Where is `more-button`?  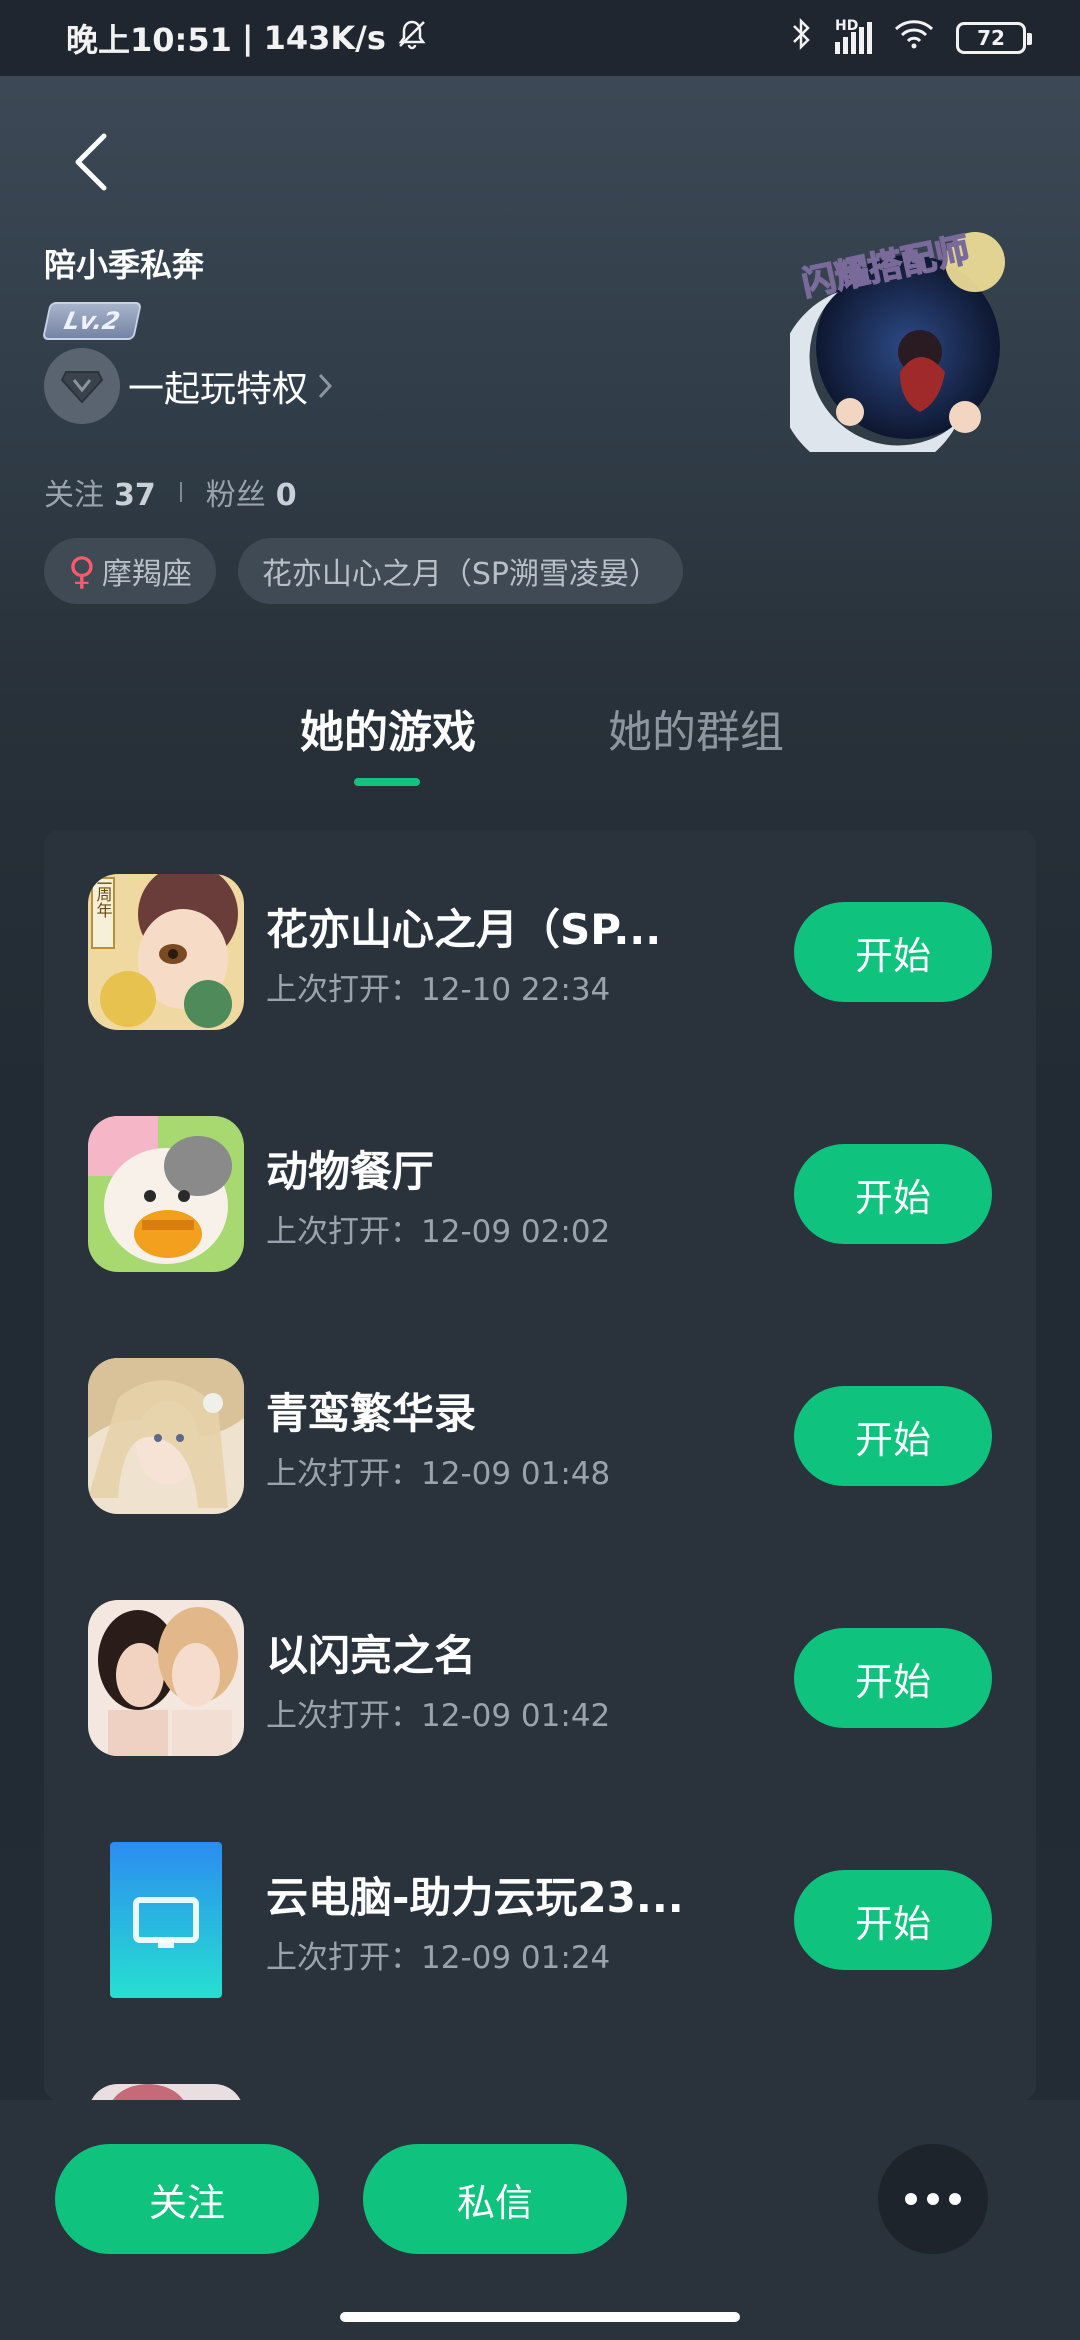
more-button is located at coordinates (933, 2199).